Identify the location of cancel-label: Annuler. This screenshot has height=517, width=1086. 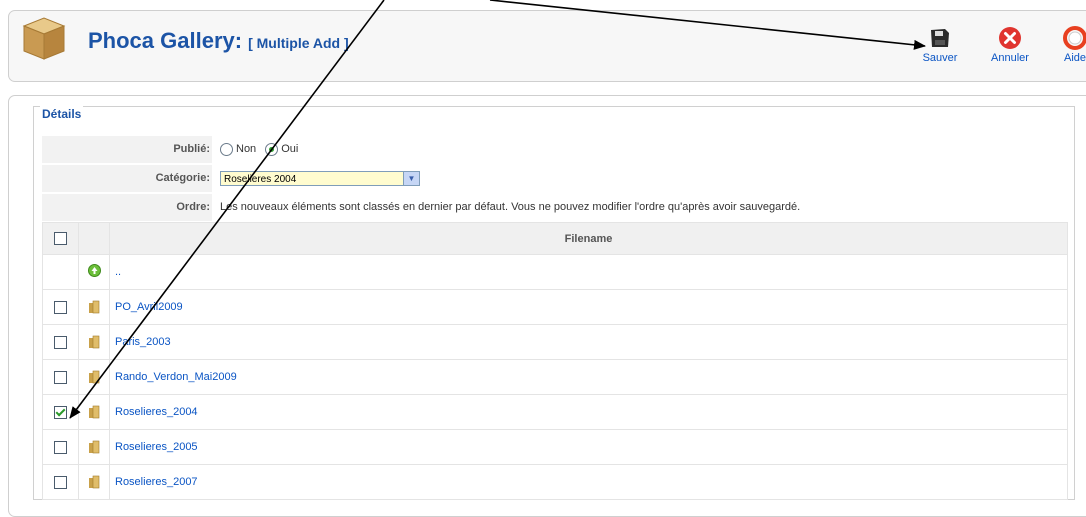
(1010, 58).